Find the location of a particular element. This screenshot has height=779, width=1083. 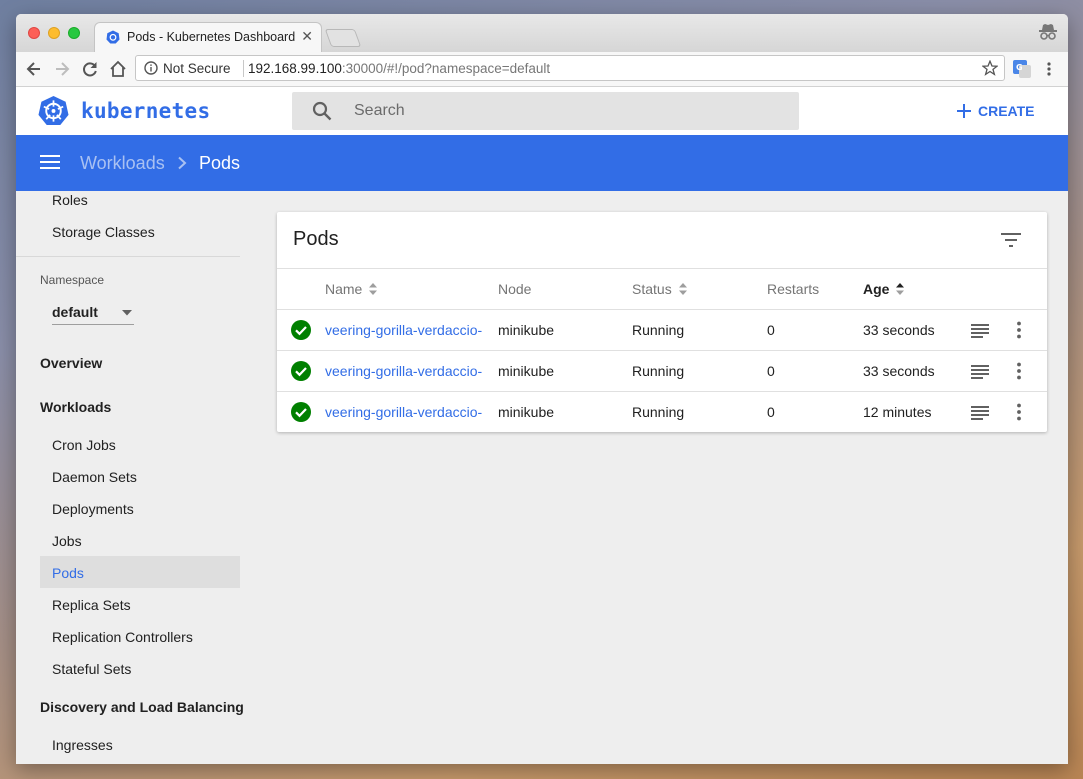

search-icon is located at coordinates (322, 111).